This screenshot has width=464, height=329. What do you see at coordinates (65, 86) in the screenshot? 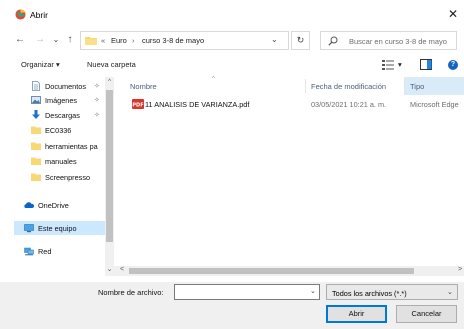
I see `sidebar-item-label: Documentos` at bounding box center [65, 86].